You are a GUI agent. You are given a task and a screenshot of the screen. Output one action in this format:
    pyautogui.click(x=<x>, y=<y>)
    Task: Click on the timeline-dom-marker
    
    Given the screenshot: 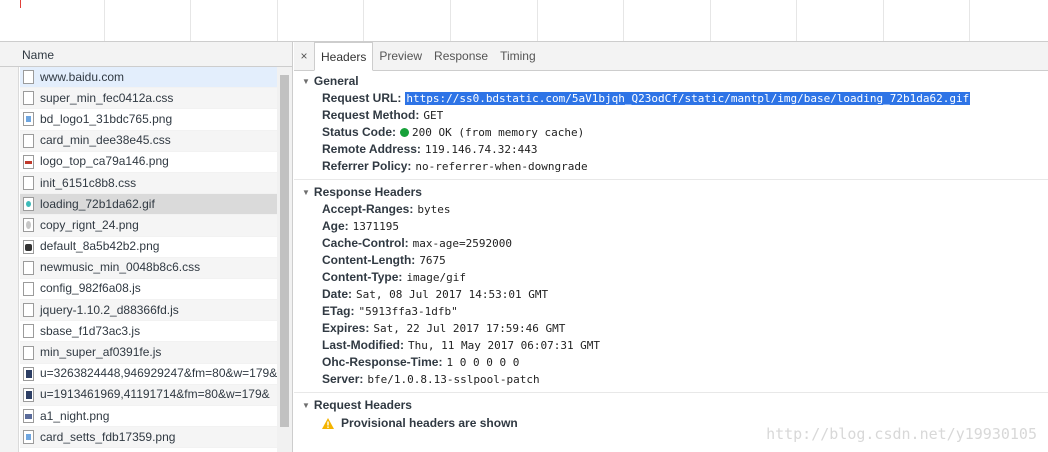 What is the action you would take?
    pyautogui.click(x=20, y=4)
    